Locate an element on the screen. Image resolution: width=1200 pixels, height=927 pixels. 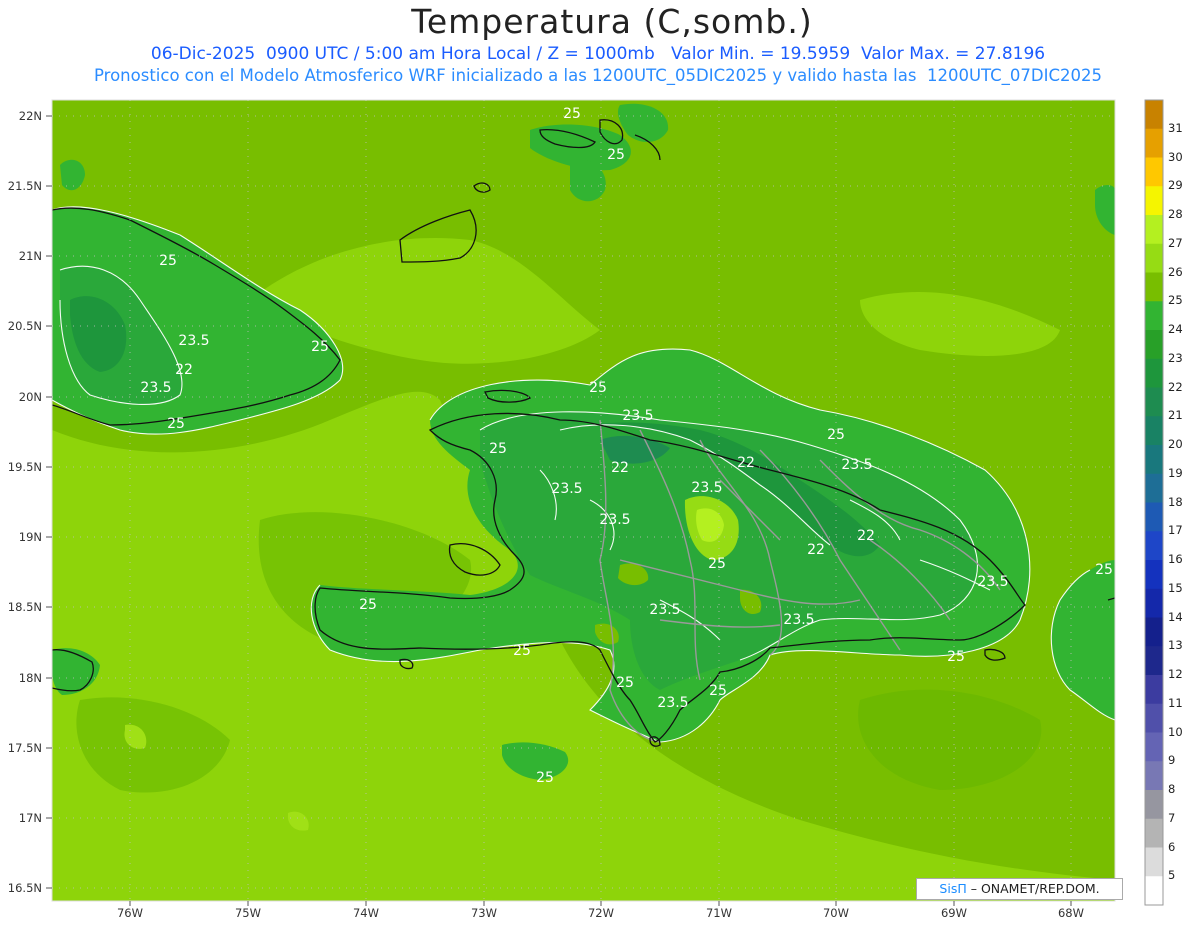
colorbar-label: 22 is located at coordinates (1175, 386).